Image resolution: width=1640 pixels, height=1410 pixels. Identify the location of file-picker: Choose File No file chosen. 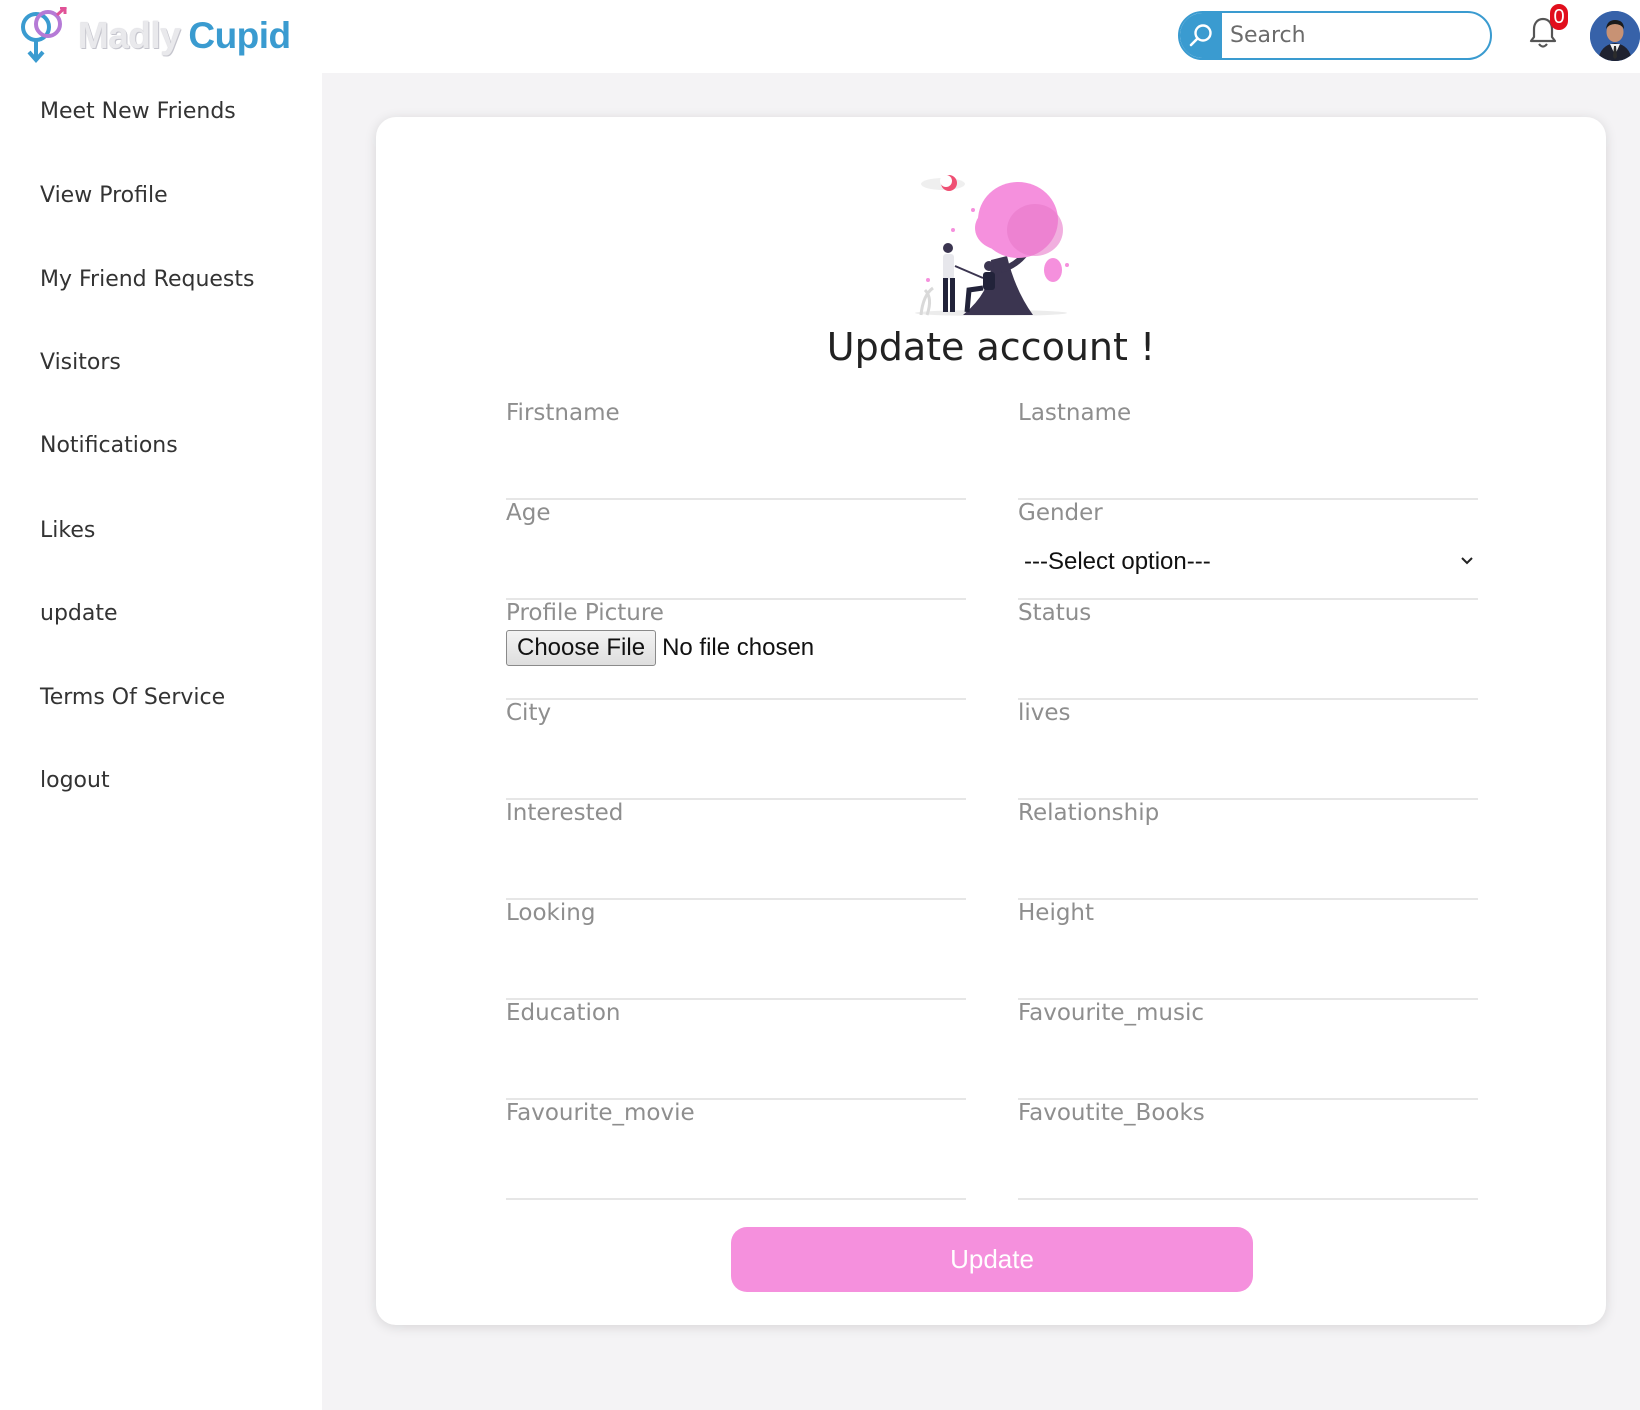
(660, 648).